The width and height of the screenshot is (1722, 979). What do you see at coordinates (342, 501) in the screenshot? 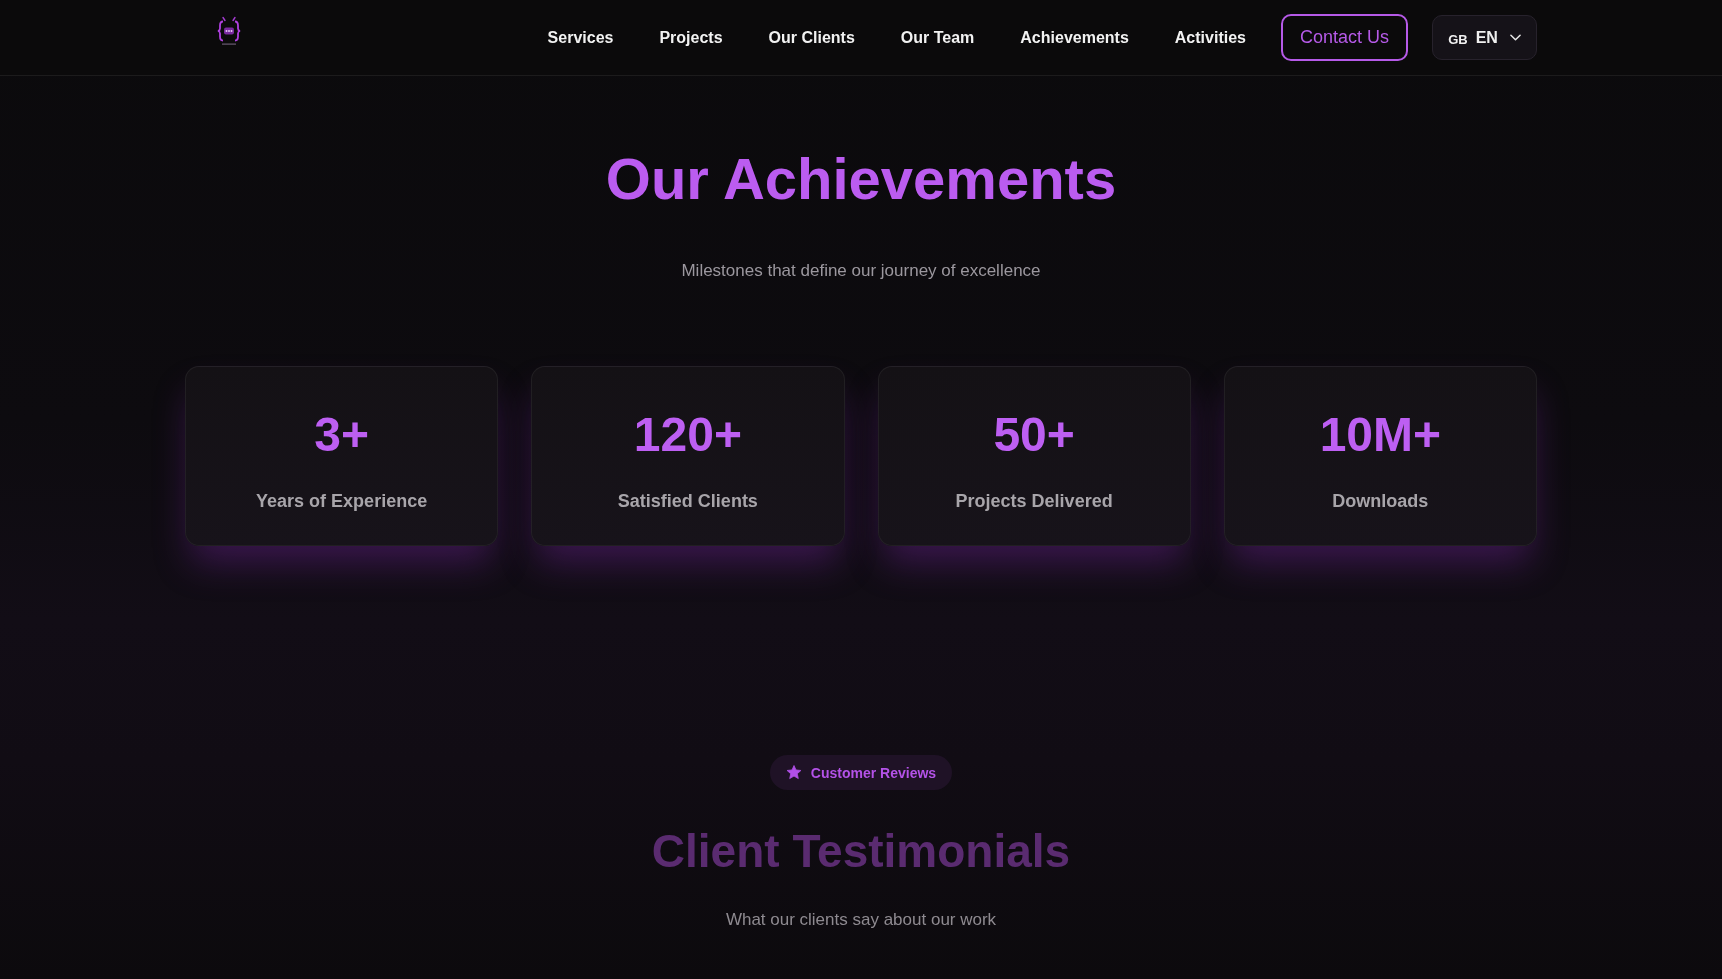
I see `stat-label: Years of Experience` at bounding box center [342, 501].